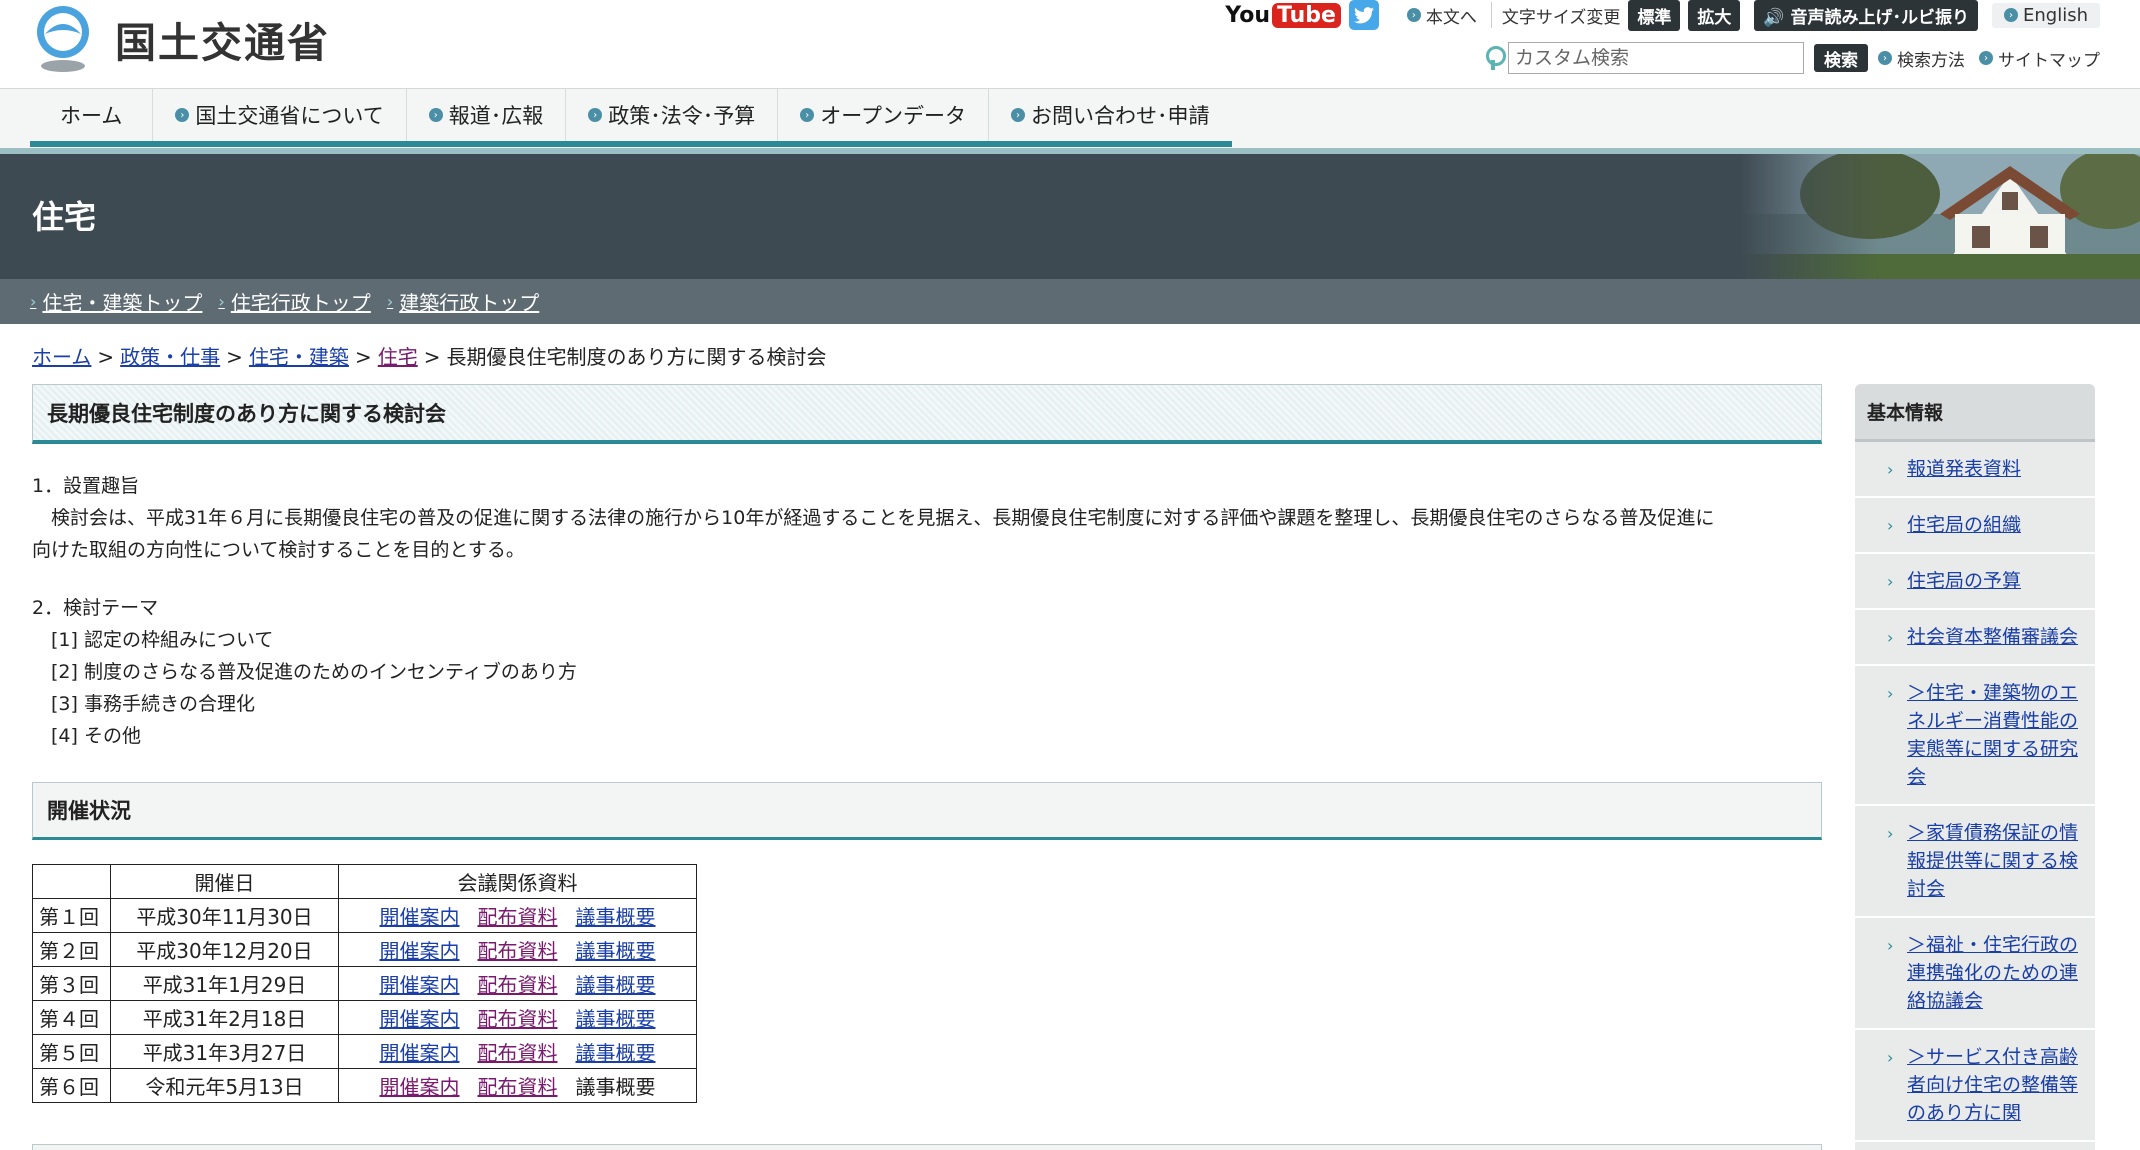  I want to click on theme-item: [3] 事務手続きの合理化, so click(153, 704).